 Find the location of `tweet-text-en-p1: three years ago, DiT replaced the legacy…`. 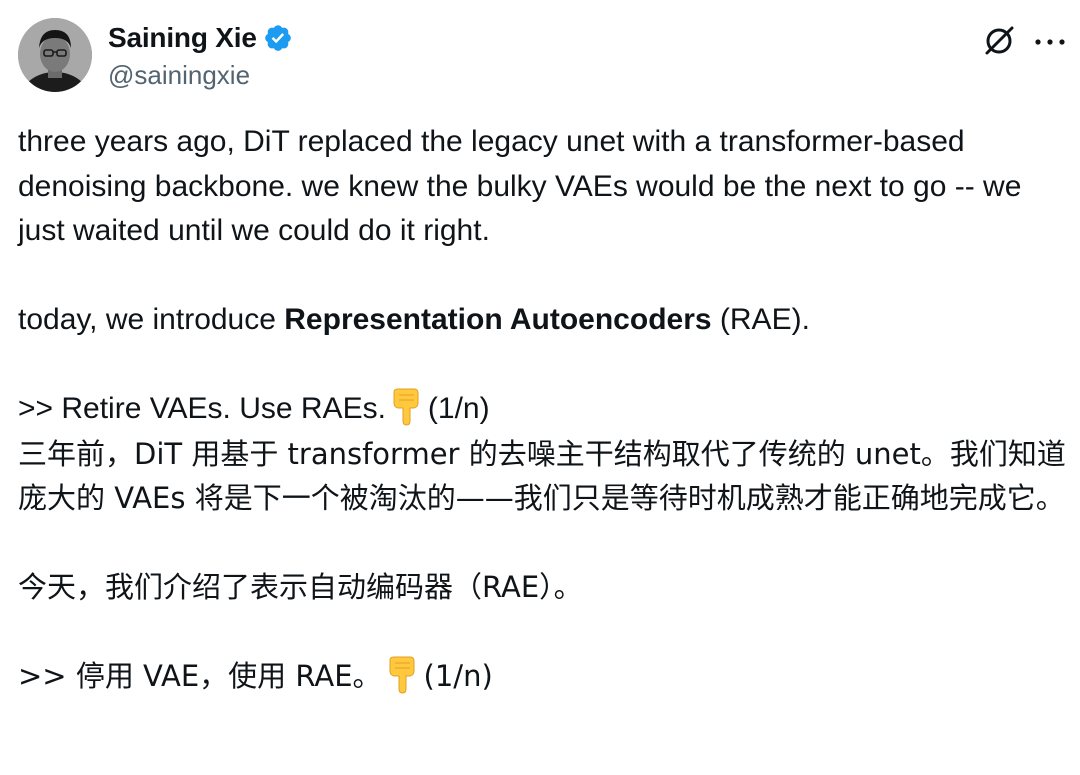

tweet-text-en-p1: three years ago, DiT replaced the legacy… is located at coordinates (520, 186).